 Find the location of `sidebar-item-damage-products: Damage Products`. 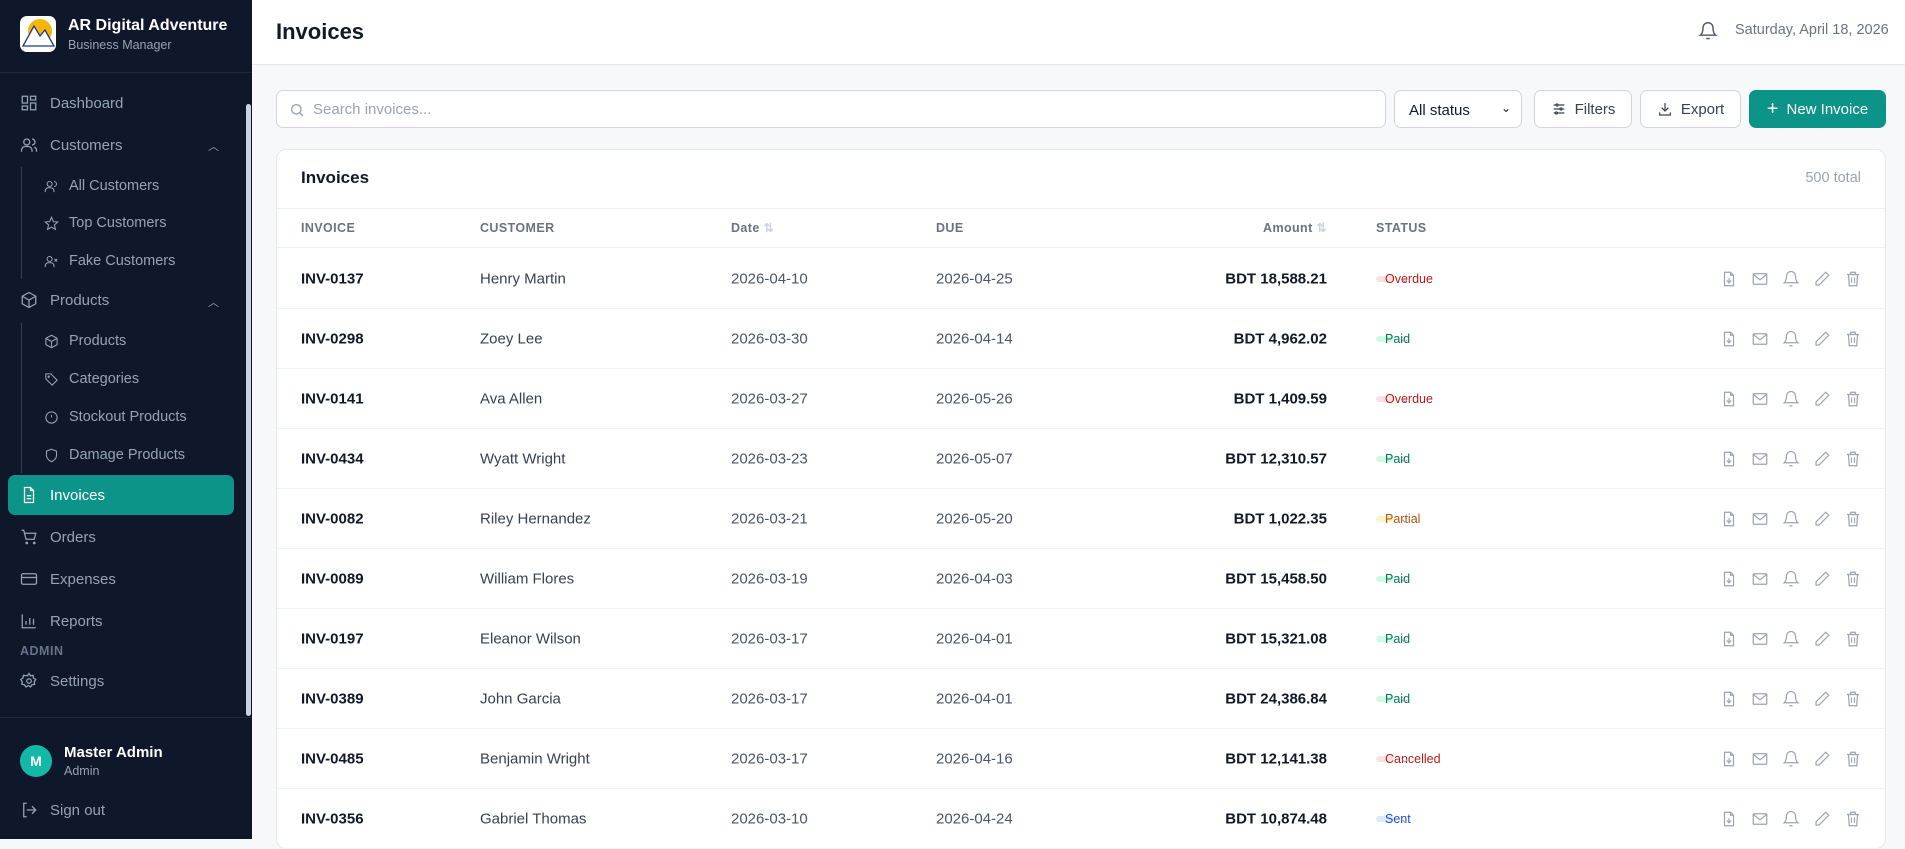

sidebar-item-damage-products: Damage Products is located at coordinates (114, 455).